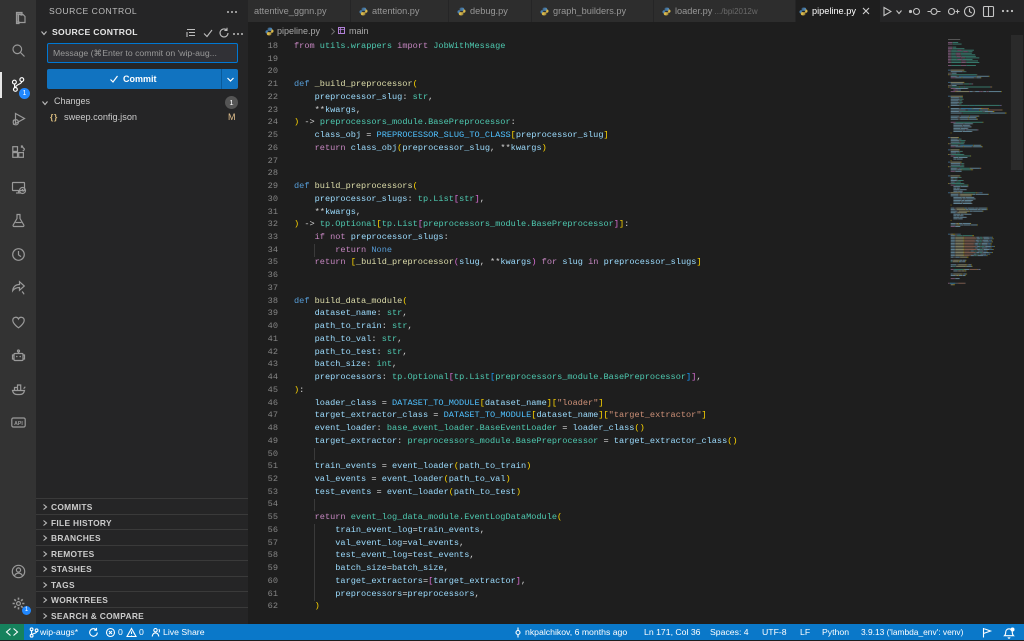 Image resolution: width=1024 pixels, height=641 pixels. What do you see at coordinates (18, 424) in the screenshot?
I see `svg-text: API` at bounding box center [18, 424].